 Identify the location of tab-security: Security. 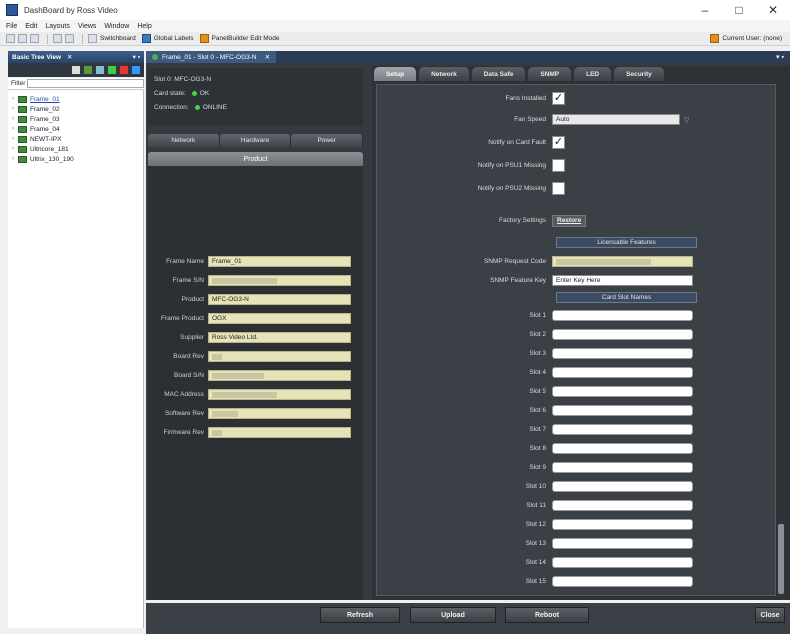
(639, 74).